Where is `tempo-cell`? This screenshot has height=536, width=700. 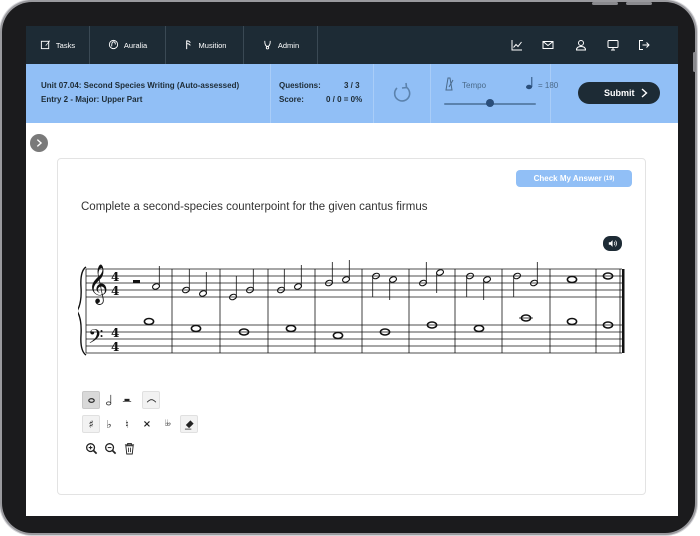
tempo-cell is located at coordinates (491, 93).